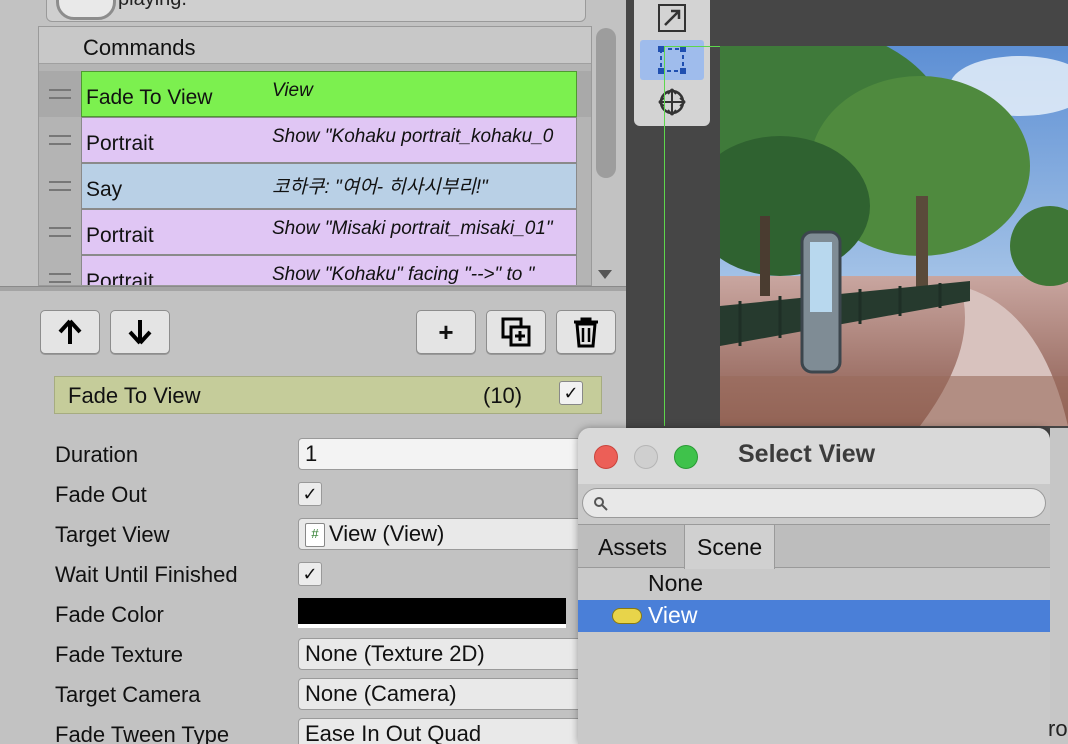 Image resolution: width=1068 pixels, height=744 pixels. I want to click on scale-icon, so click(672, 18).